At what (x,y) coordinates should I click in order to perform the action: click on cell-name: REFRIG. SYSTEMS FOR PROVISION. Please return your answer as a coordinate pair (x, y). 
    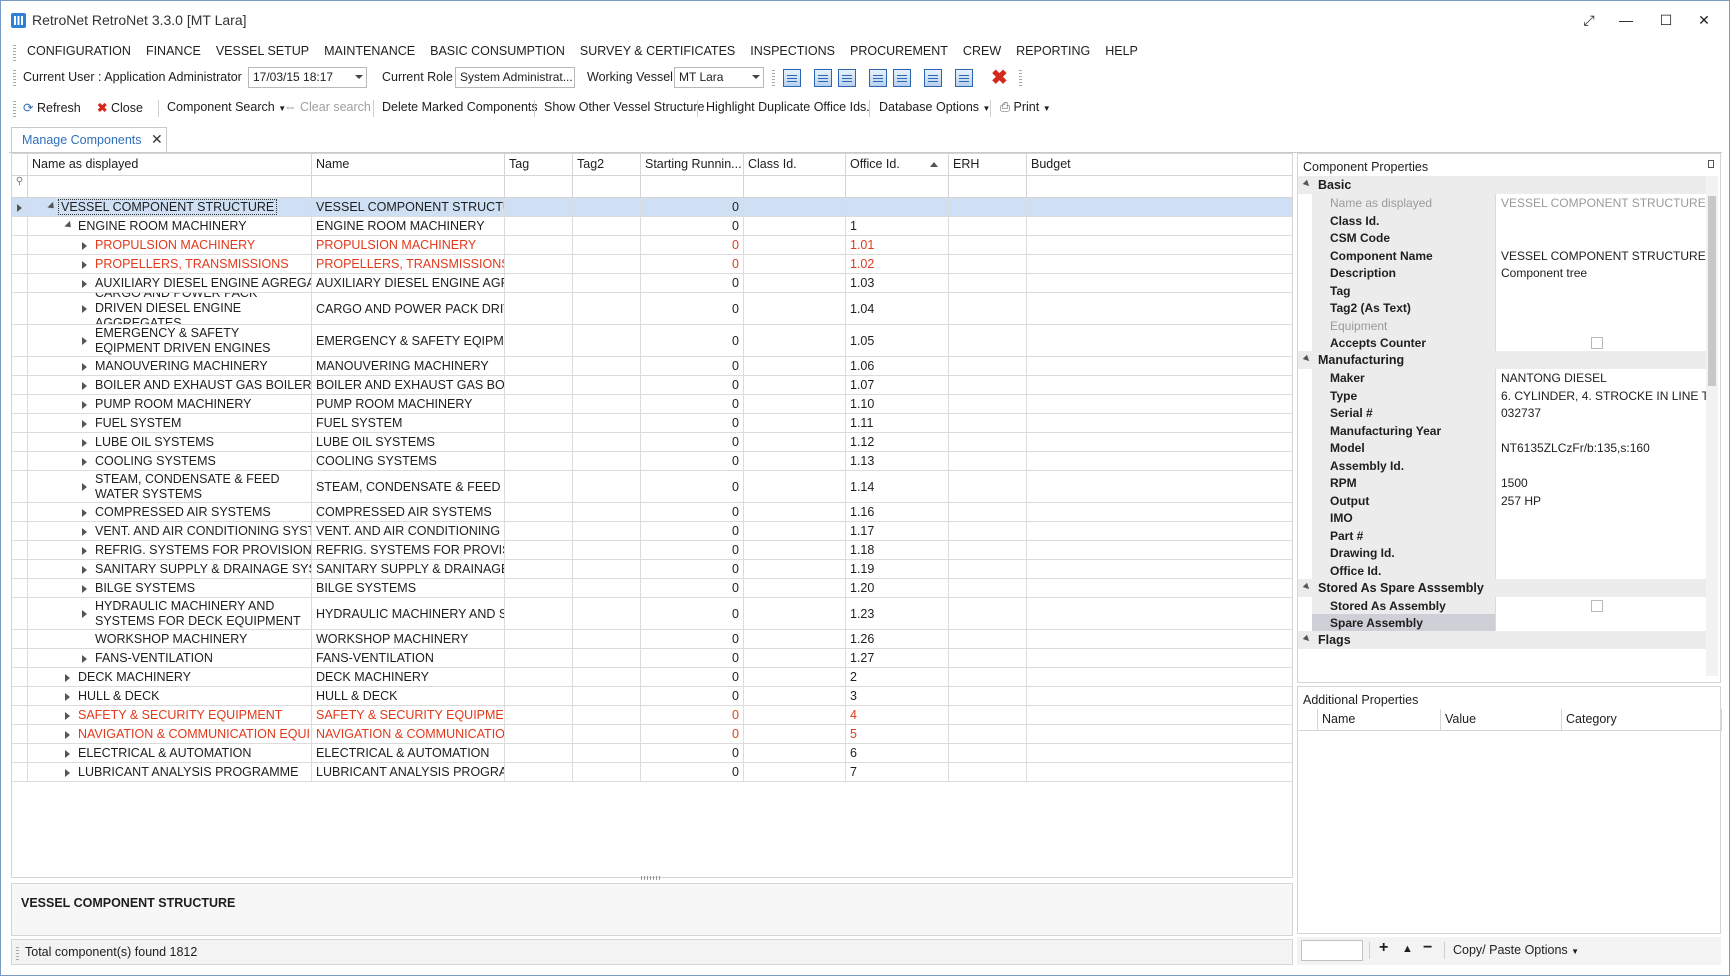
    Looking at the image, I should click on (408, 550).